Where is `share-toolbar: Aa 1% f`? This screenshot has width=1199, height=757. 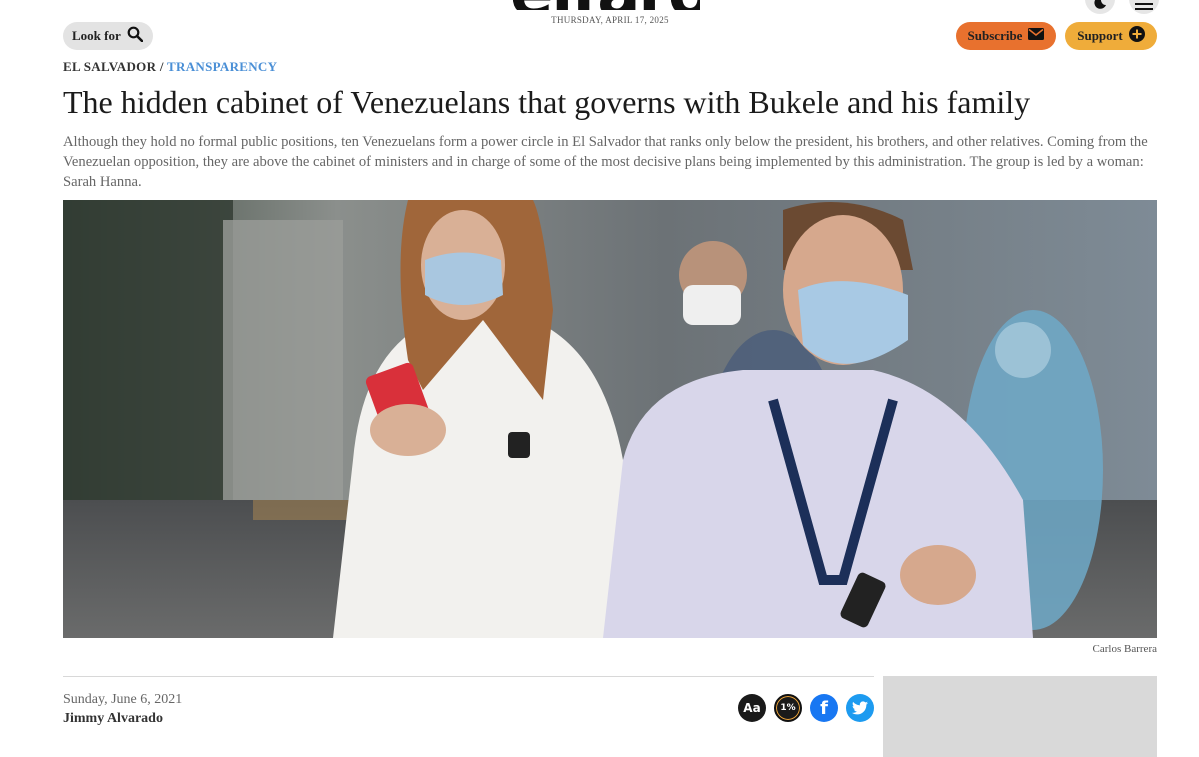
share-toolbar: Aa 1% f is located at coordinates (806, 708).